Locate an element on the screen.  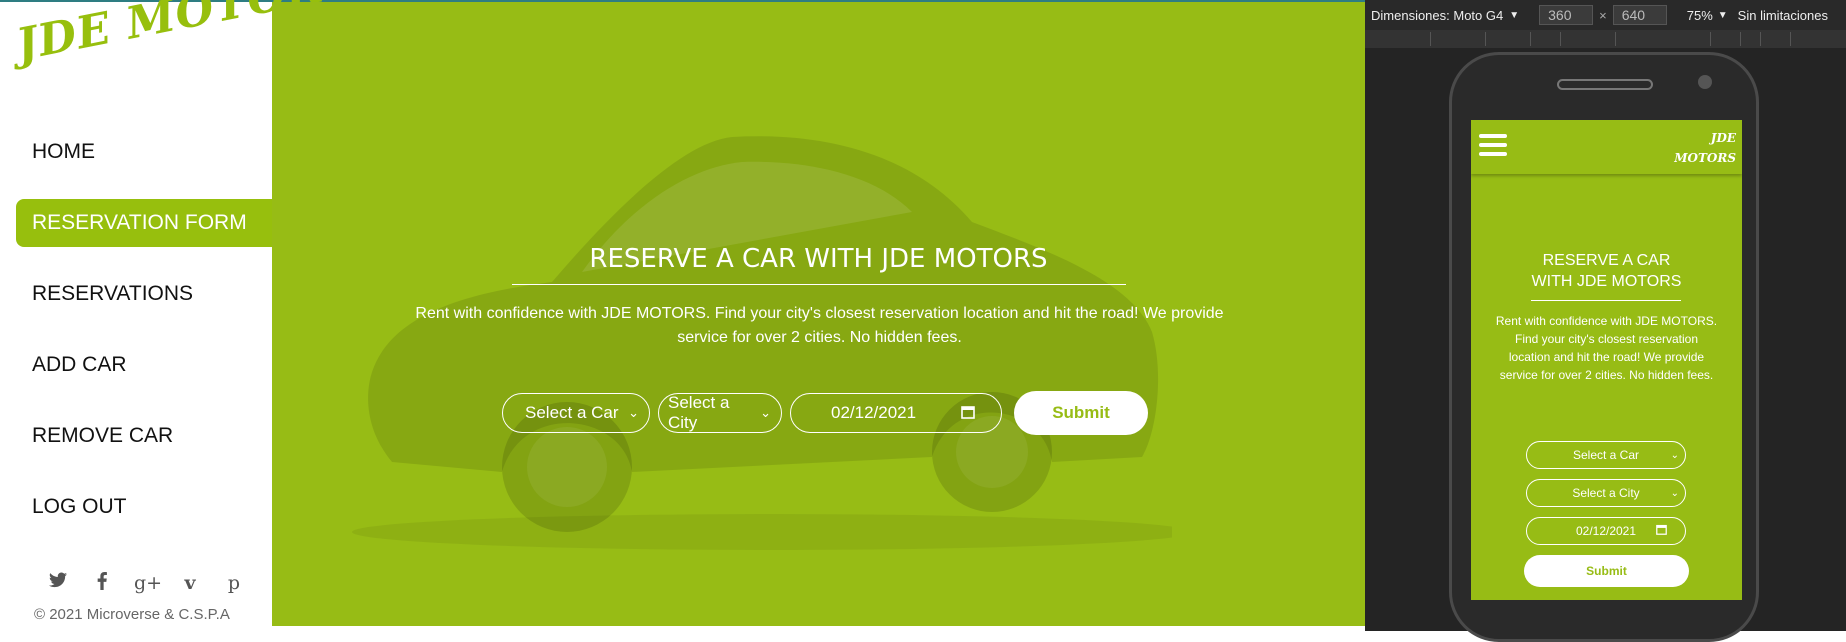
zoom-dropdown: 75% is located at coordinates (1700, 15).